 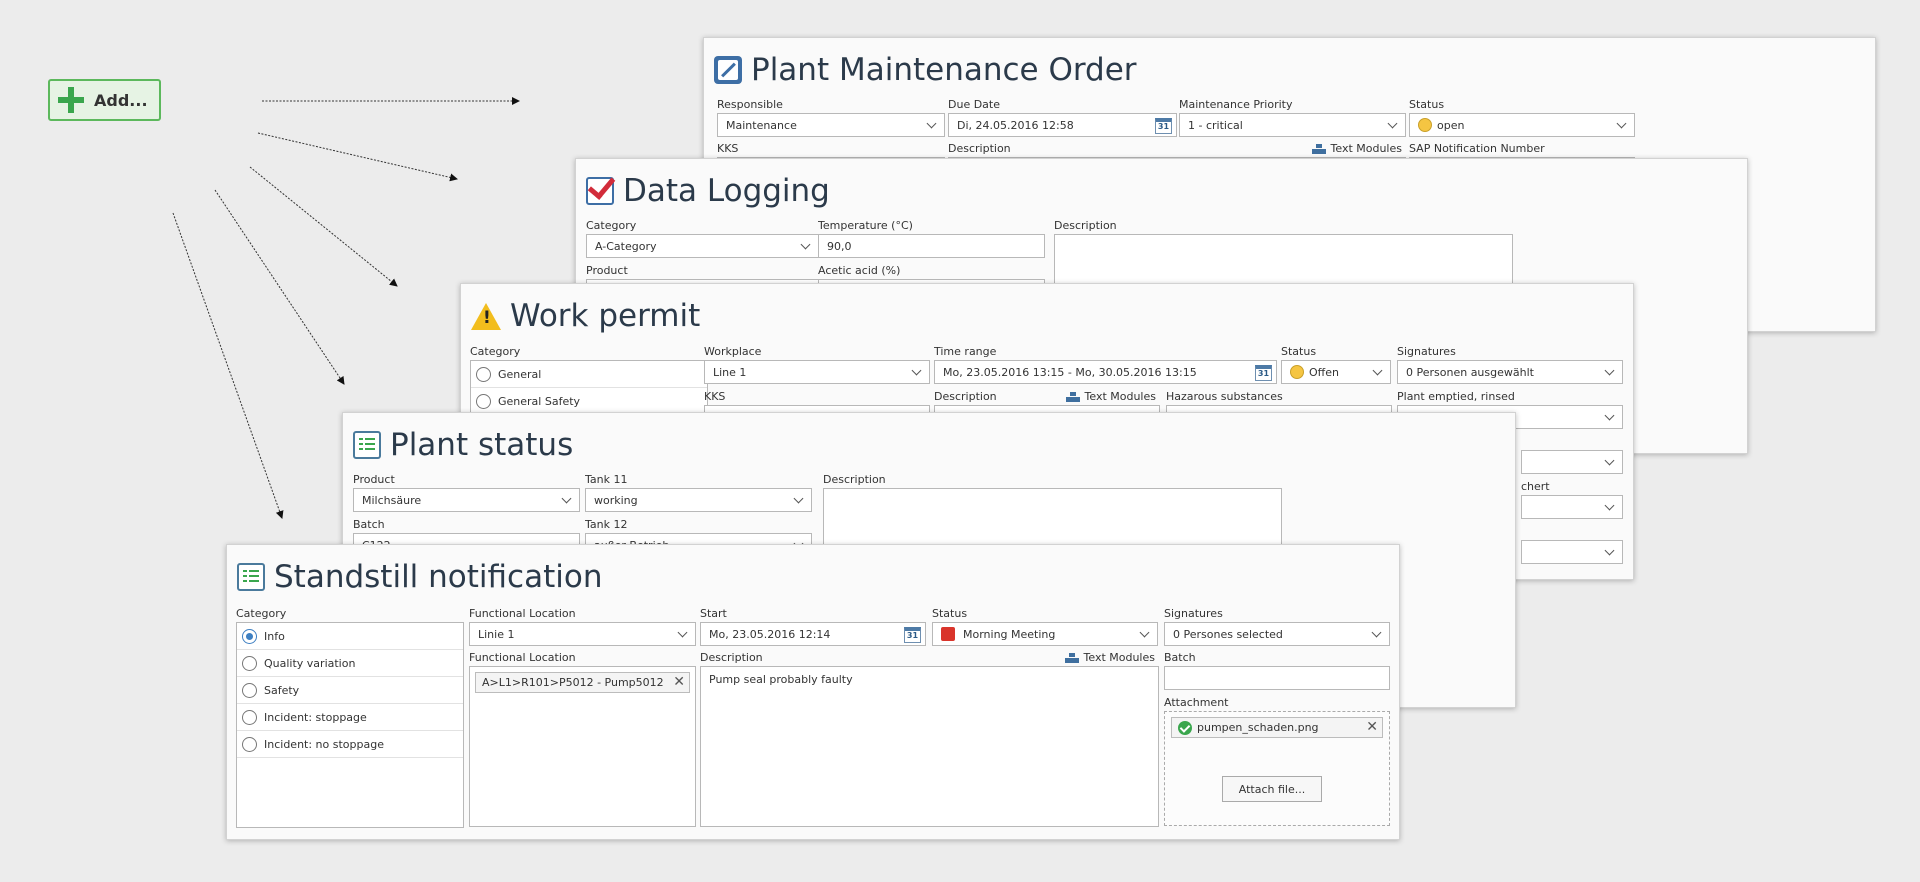 What do you see at coordinates (606, 479) in the screenshot?
I see `ps-tank11-label: Tank 11` at bounding box center [606, 479].